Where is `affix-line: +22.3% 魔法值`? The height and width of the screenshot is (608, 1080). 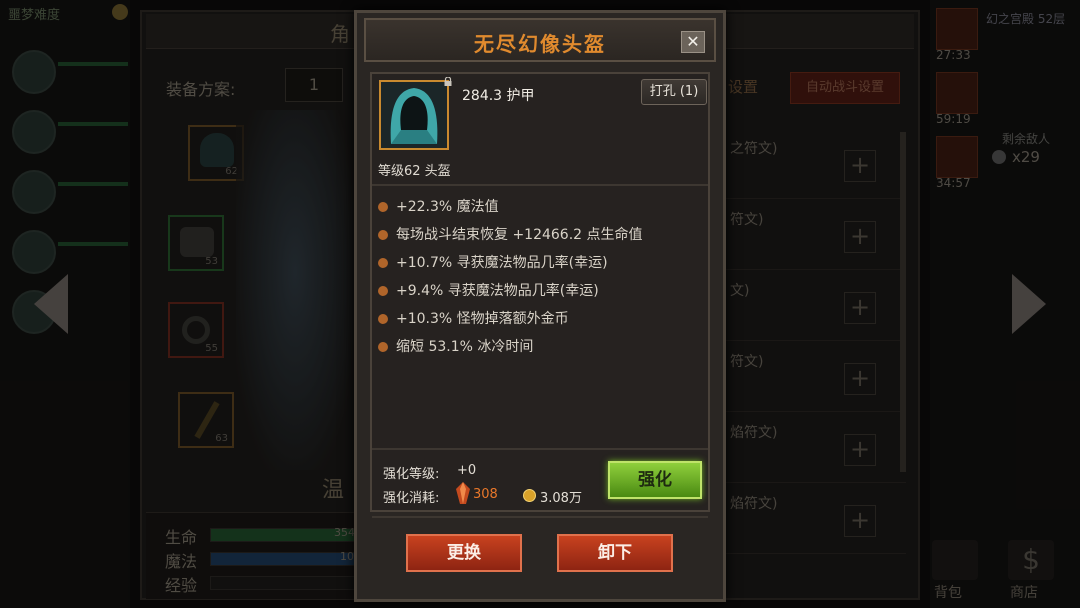
affix-line: +22.3% 魔法值 is located at coordinates (438, 206).